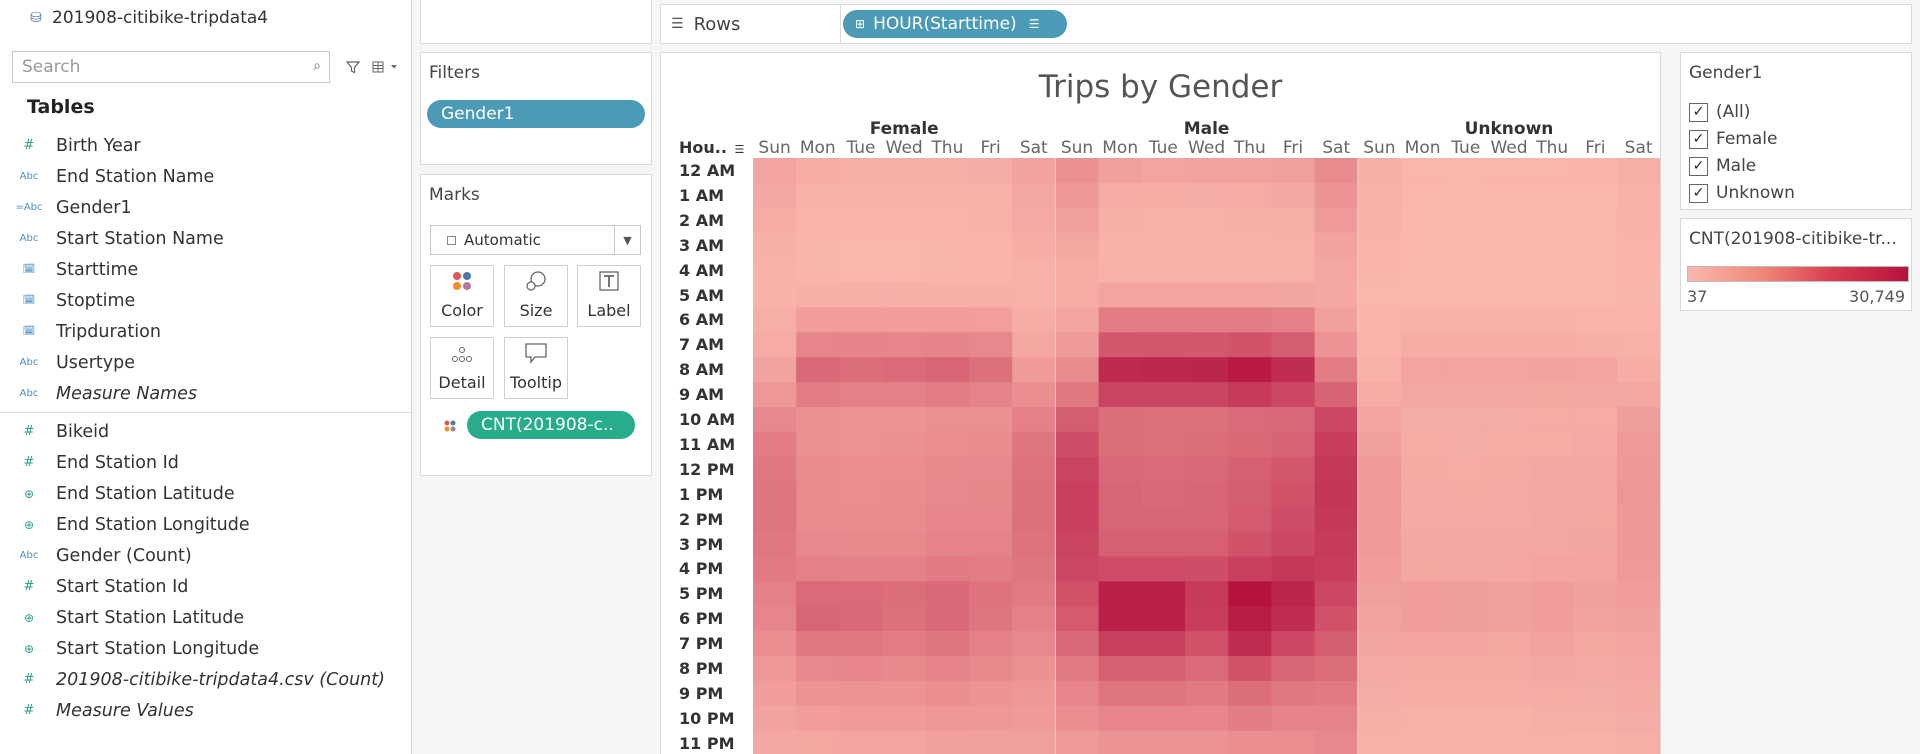 This screenshot has width=1920, height=754. What do you see at coordinates (701, 544) in the screenshot?
I see `hour-label: 3 PM` at bounding box center [701, 544].